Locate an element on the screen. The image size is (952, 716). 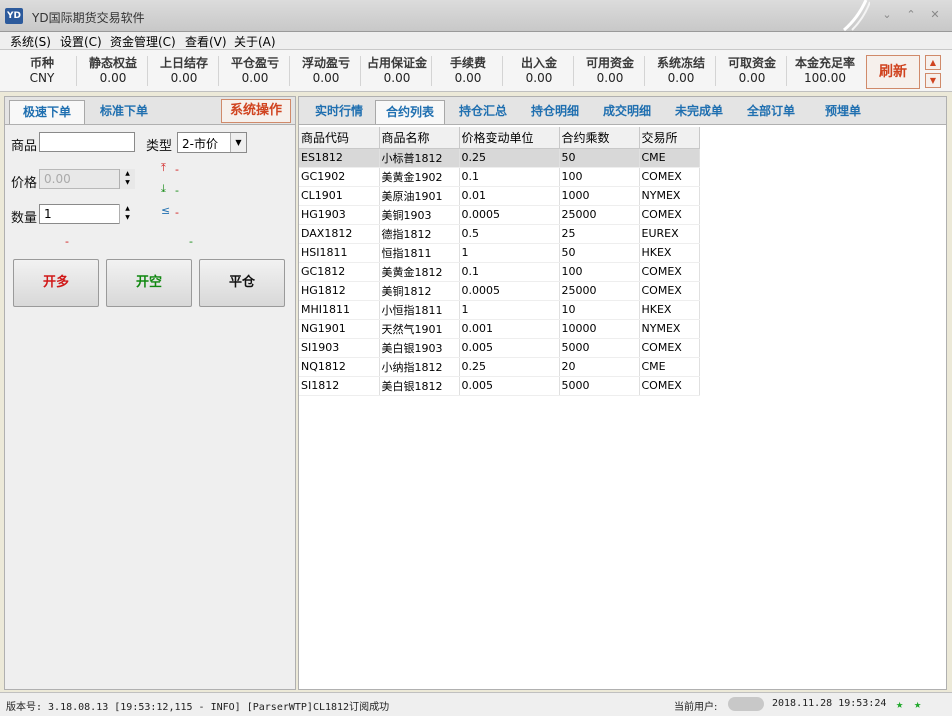
tab-preset-orders: 预埋单 is located at coordinates (843, 112).